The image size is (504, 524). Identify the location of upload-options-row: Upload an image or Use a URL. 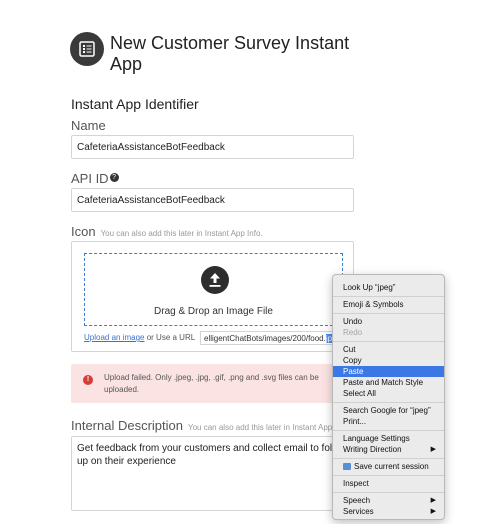
(139, 337).